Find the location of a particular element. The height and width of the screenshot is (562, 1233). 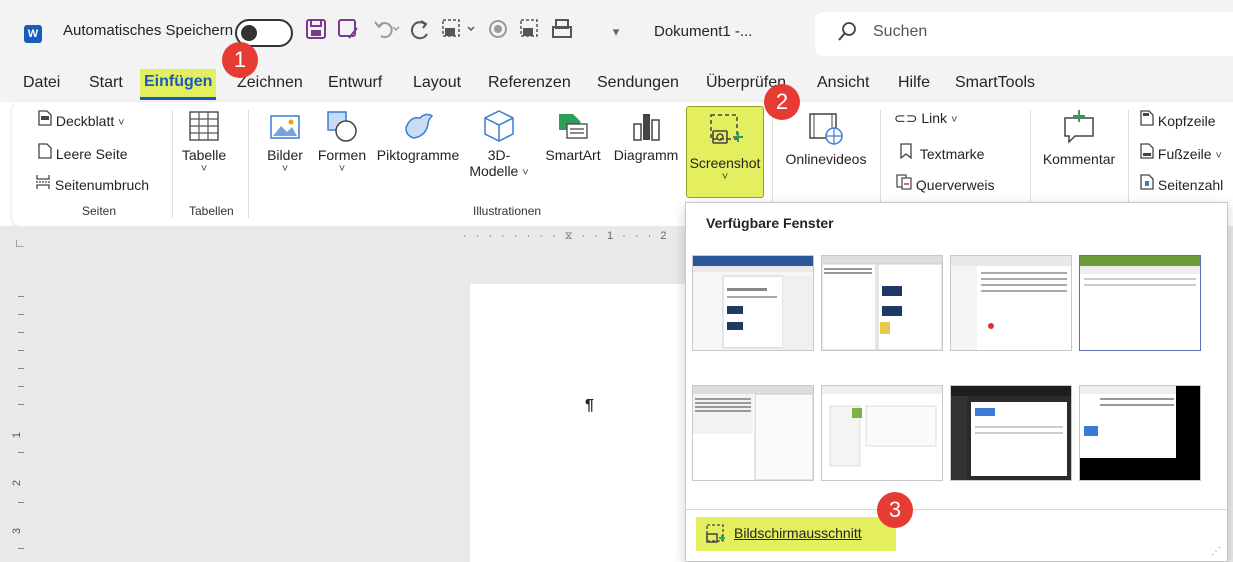

save-as-icon is located at coordinates (348, 32).